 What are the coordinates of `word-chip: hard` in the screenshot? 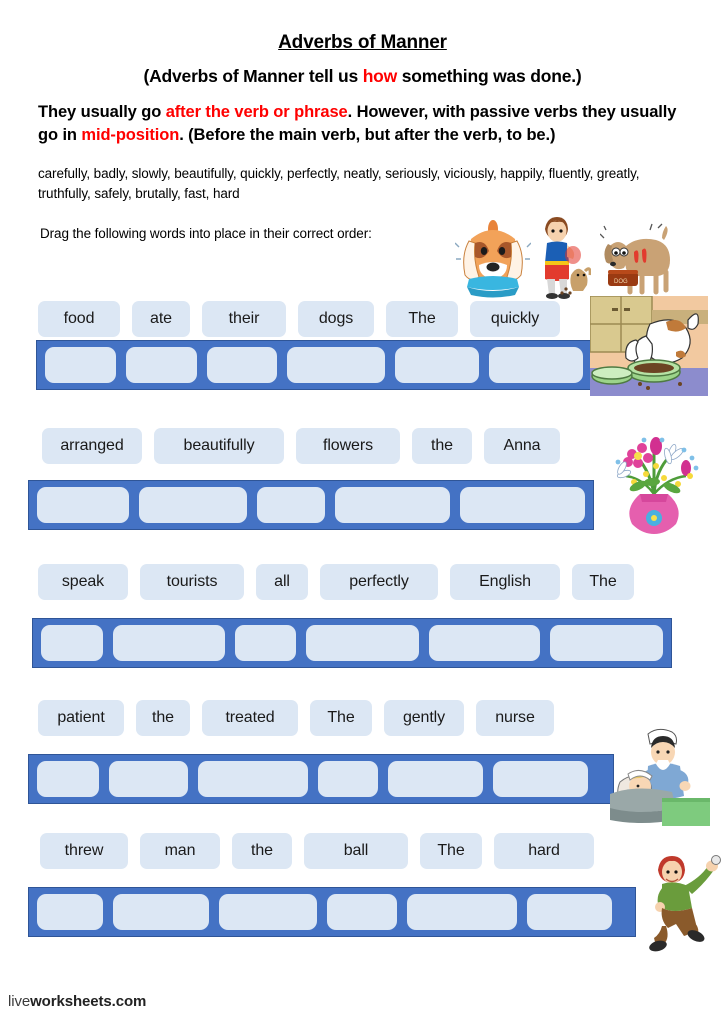 It's located at (544, 851).